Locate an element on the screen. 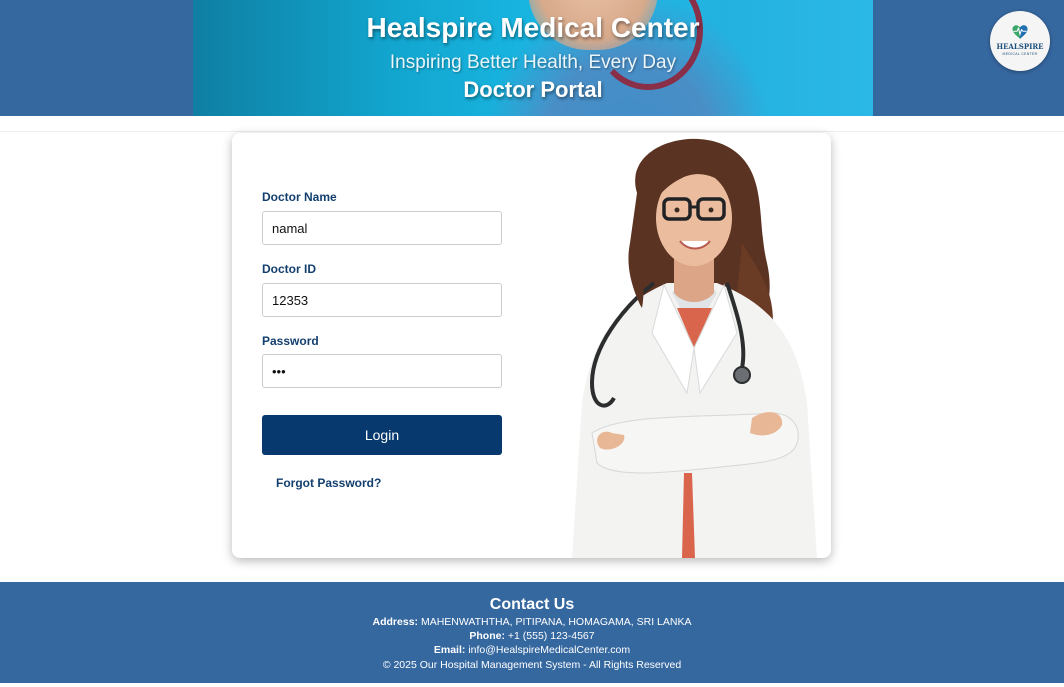 Image resolution: width=1064 pixels, height=687 pixels. site-tagline: Inspiring Better Health, Every Day is located at coordinates (533, 62).